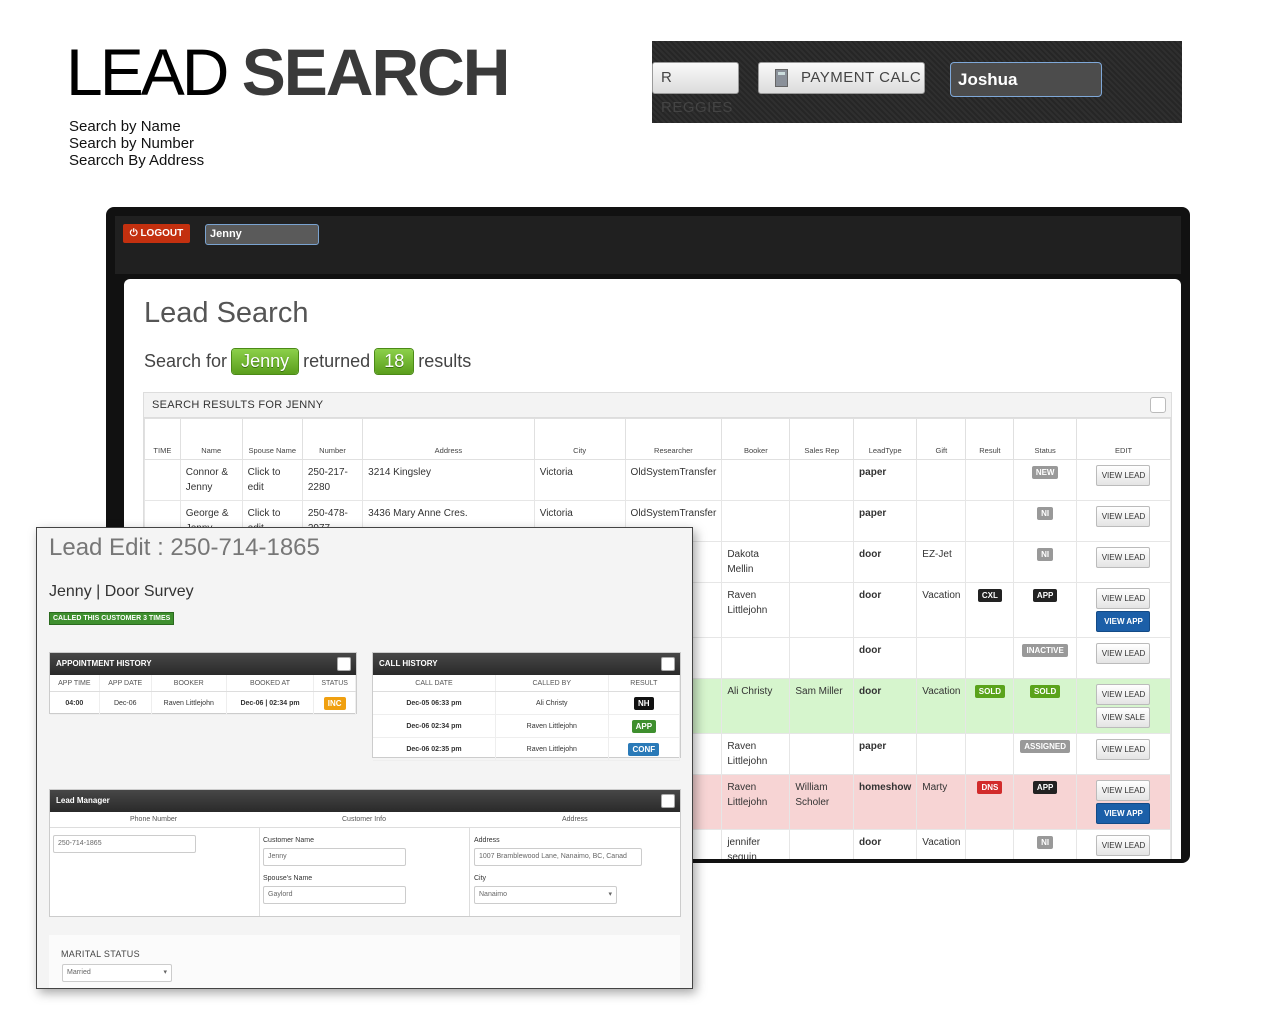 This screenshot has width=1280, height=1024. What do you see at coordinates (1045, 706) in the screenshot?
I see `table-cell-status: SOLD` at bounding box center [1045, 706].